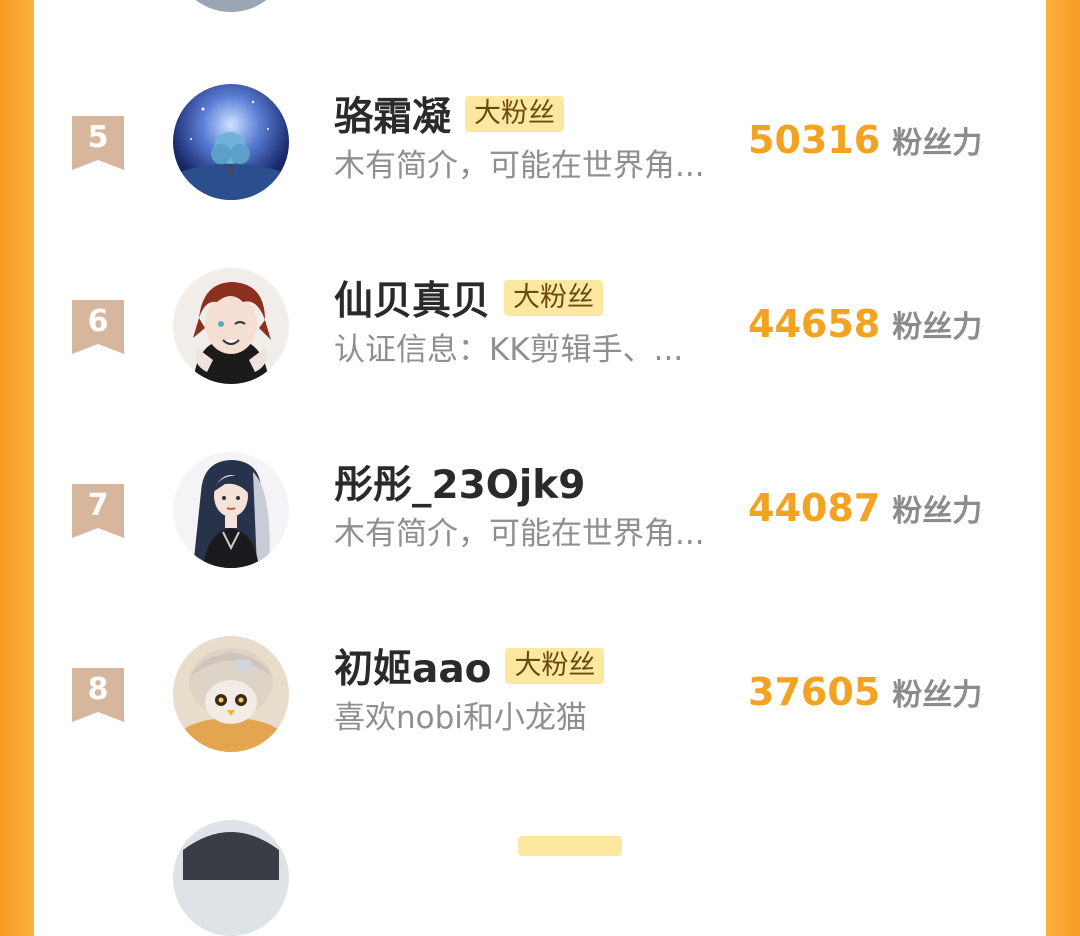 Image resolution: width=1080 pixels, height=936 pixels. Describe the element at coordinates (231, 878) in the screenshot. I see `avatar-partial-bottom` at that location.